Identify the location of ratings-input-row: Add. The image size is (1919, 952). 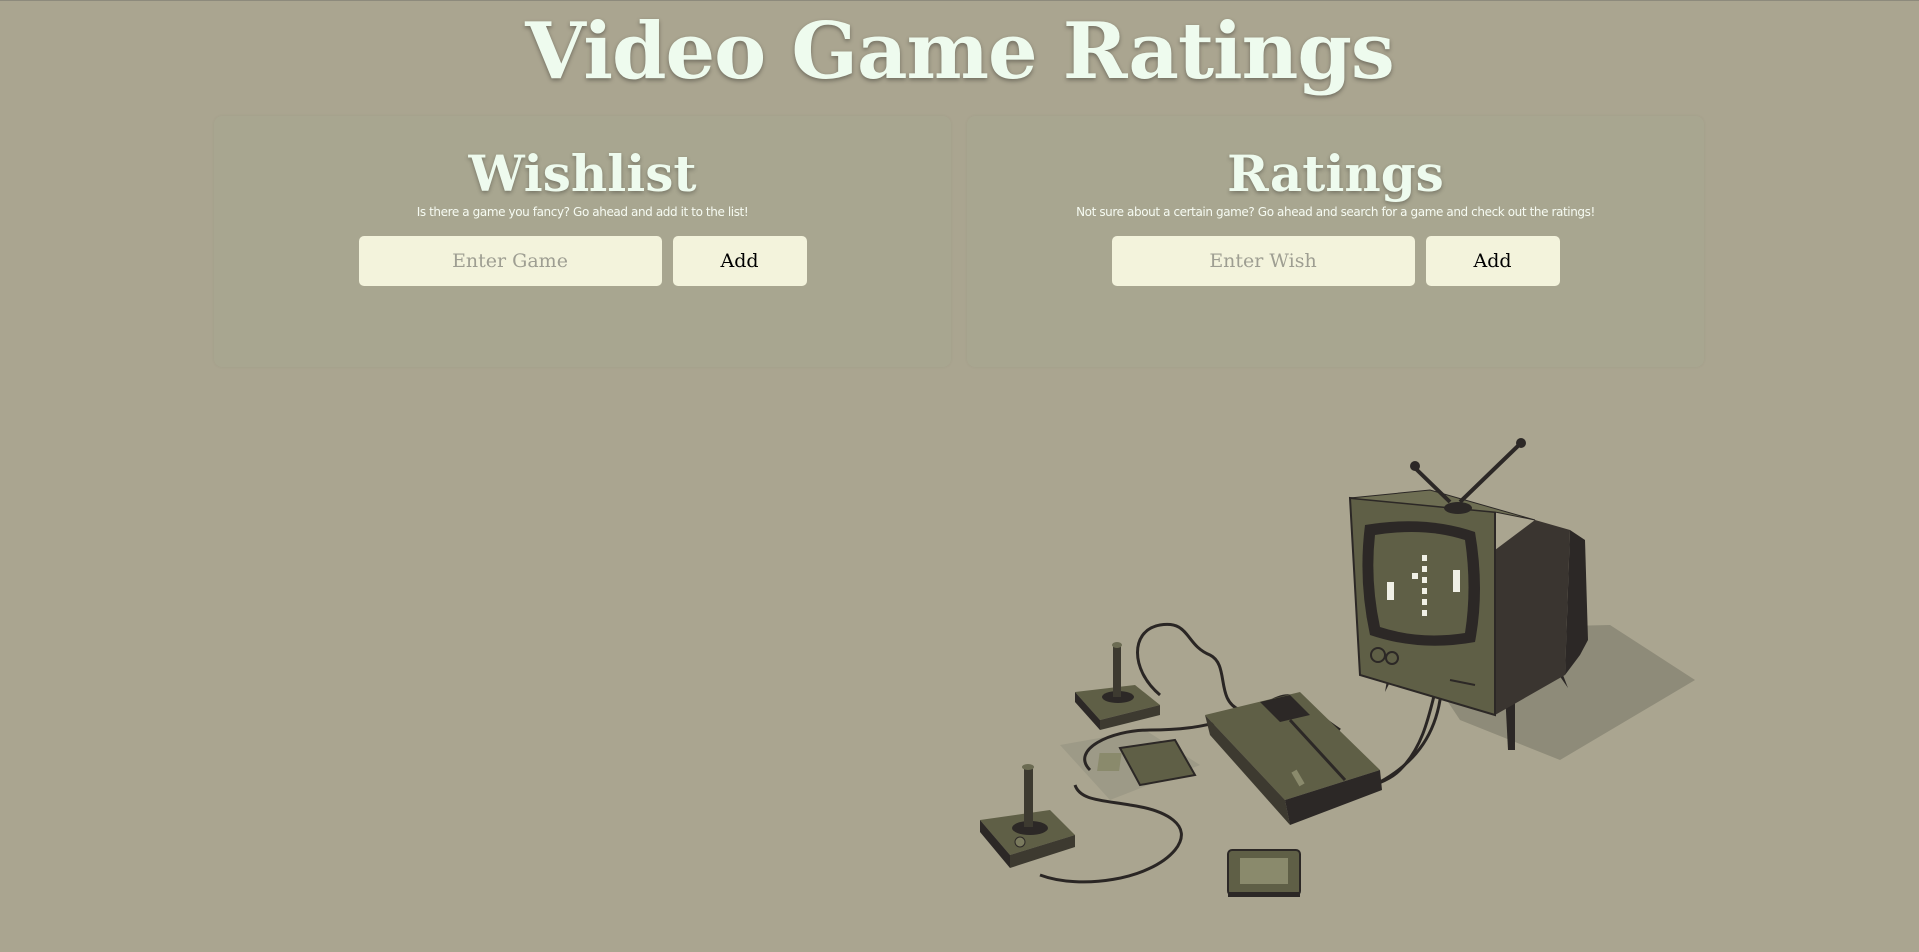
(1335, 261).